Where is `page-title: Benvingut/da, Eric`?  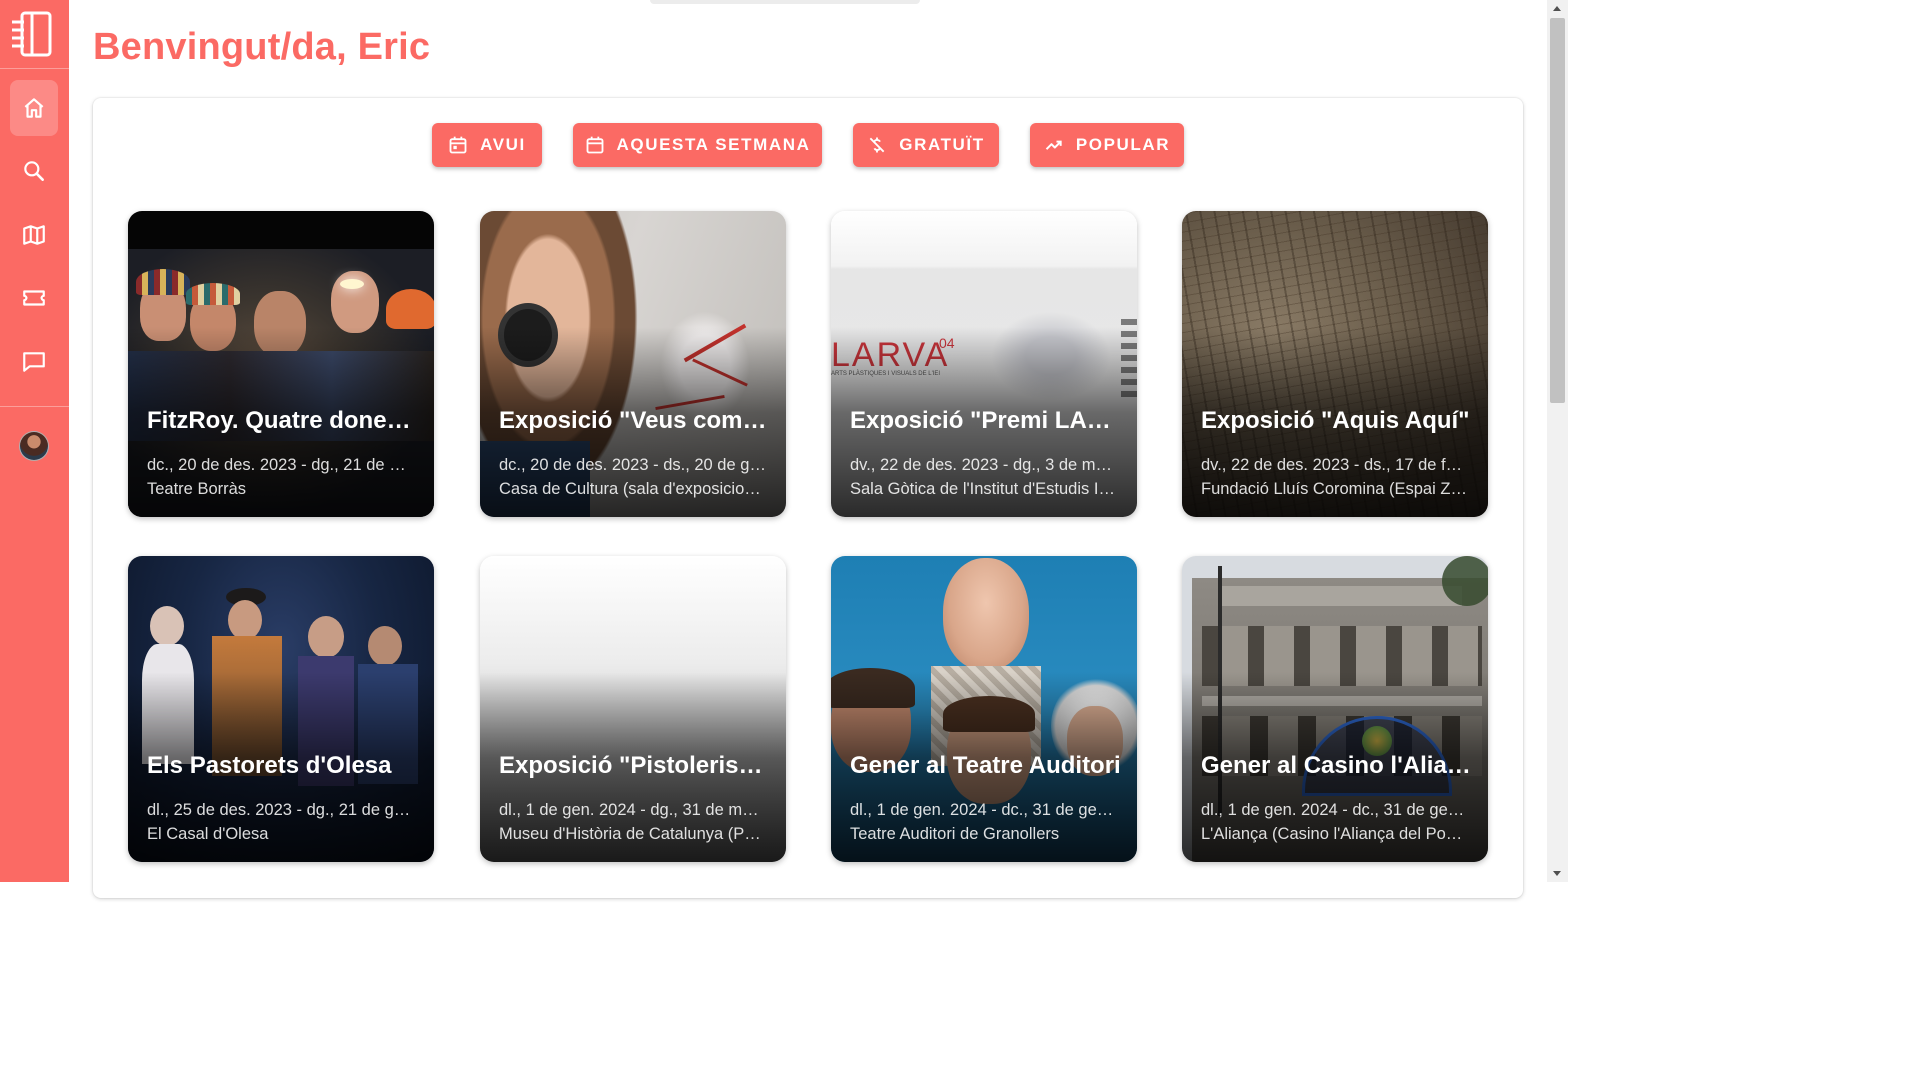 page-title: Benvingut/da, Eric is located at coordinates (262, 47).